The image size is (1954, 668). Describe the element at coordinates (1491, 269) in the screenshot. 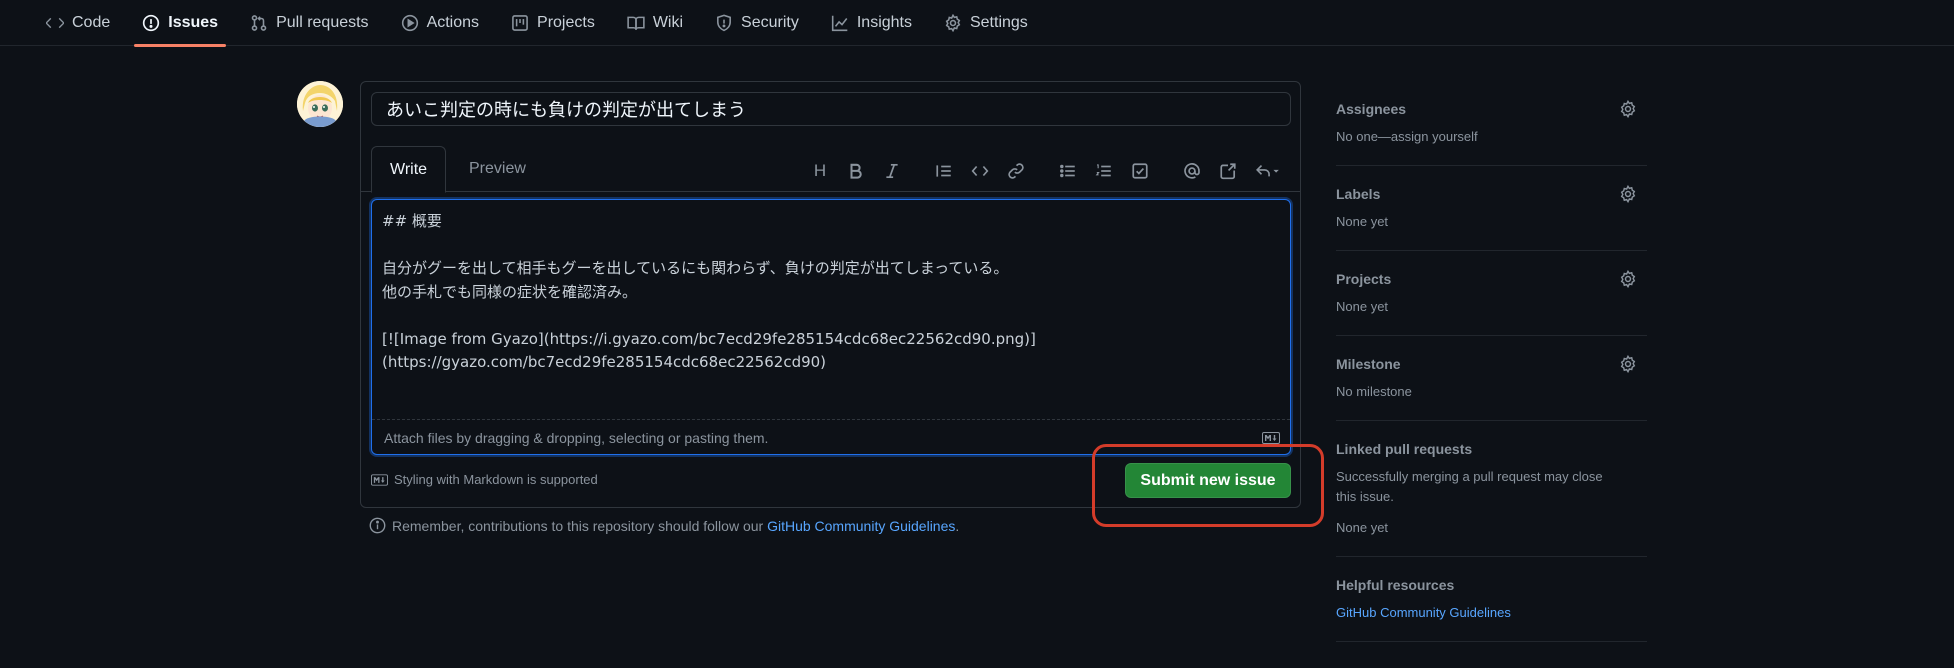

I see `projects-title: Projects` at that location.